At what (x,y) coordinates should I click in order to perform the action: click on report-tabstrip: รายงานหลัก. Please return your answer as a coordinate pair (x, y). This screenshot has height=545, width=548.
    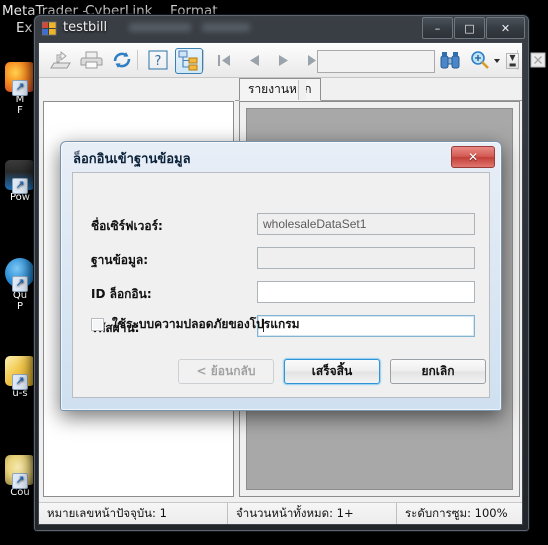
    Looking at the image, I should click on (280, 89).